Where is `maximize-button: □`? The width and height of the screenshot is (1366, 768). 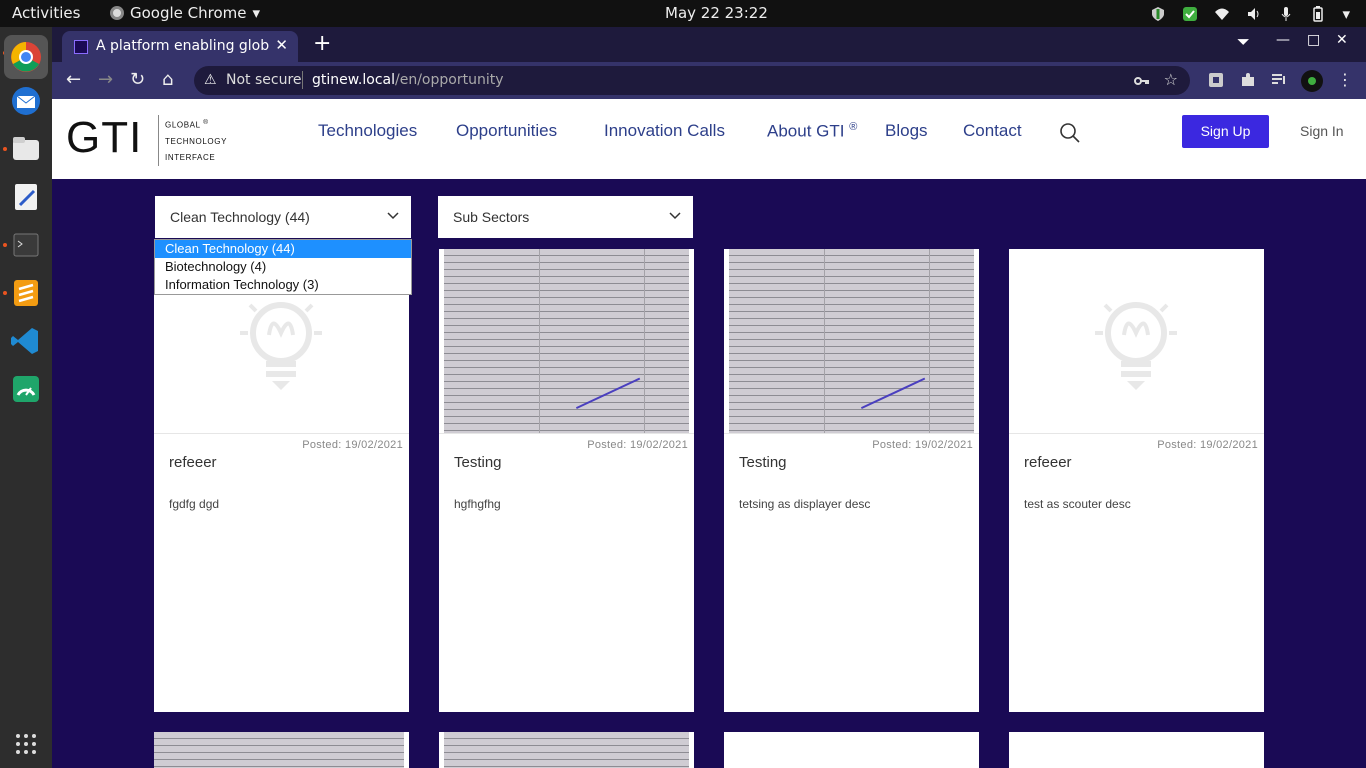 maximize-button: □ is located at coordinates (1313, 40).